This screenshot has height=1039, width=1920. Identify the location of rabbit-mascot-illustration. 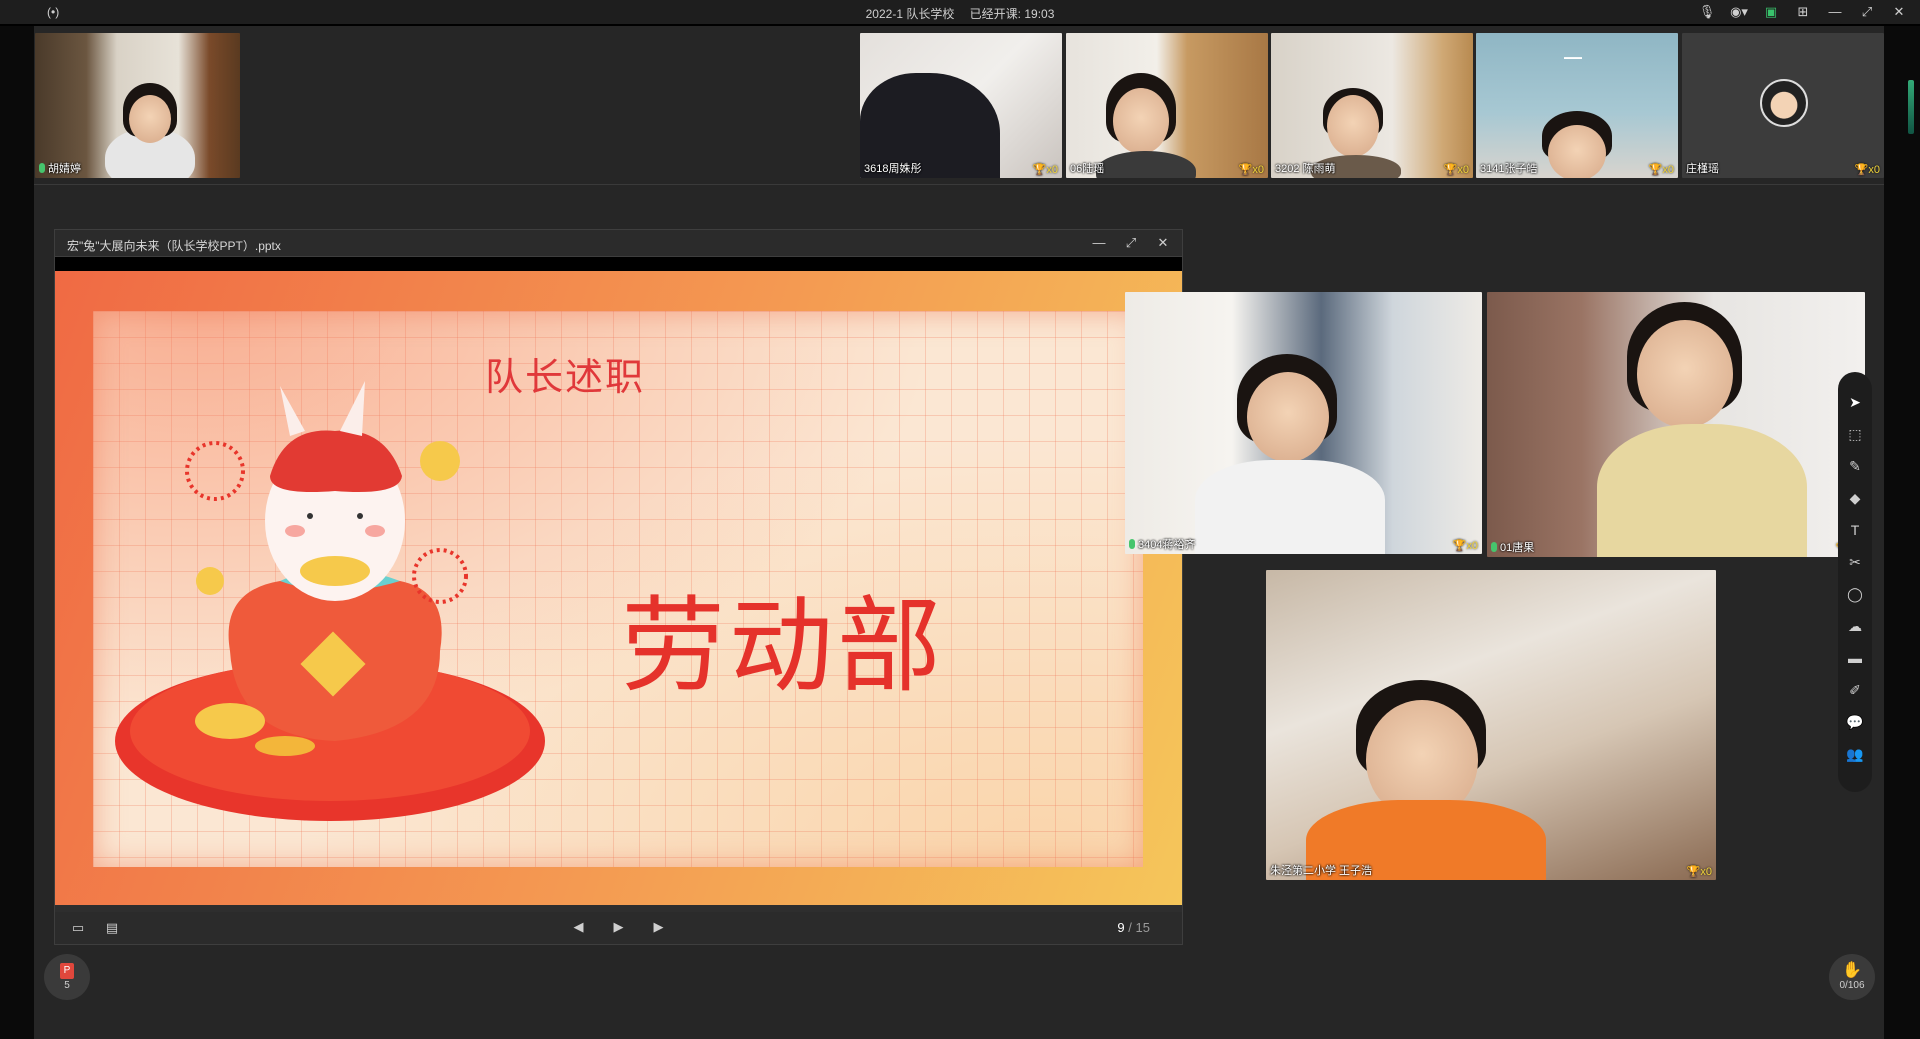
(330, 601).